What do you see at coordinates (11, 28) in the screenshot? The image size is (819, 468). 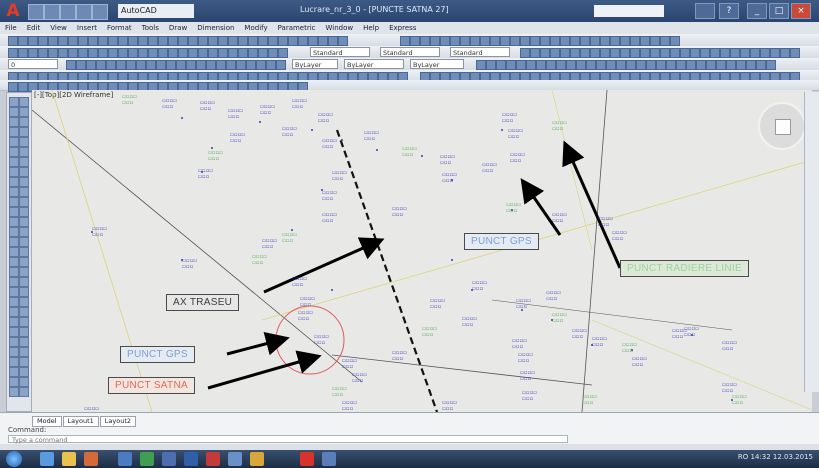 I see `menu-item-file: File` at bounding box center [11, 28].